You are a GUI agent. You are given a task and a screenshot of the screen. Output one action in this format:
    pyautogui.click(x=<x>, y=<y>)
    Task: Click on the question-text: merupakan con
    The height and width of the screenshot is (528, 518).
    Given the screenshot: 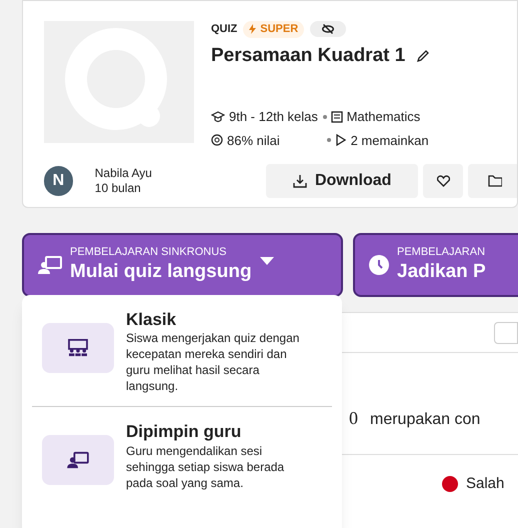 What is the action you would take?
    pyautogui.click(x=425, y=420)
    